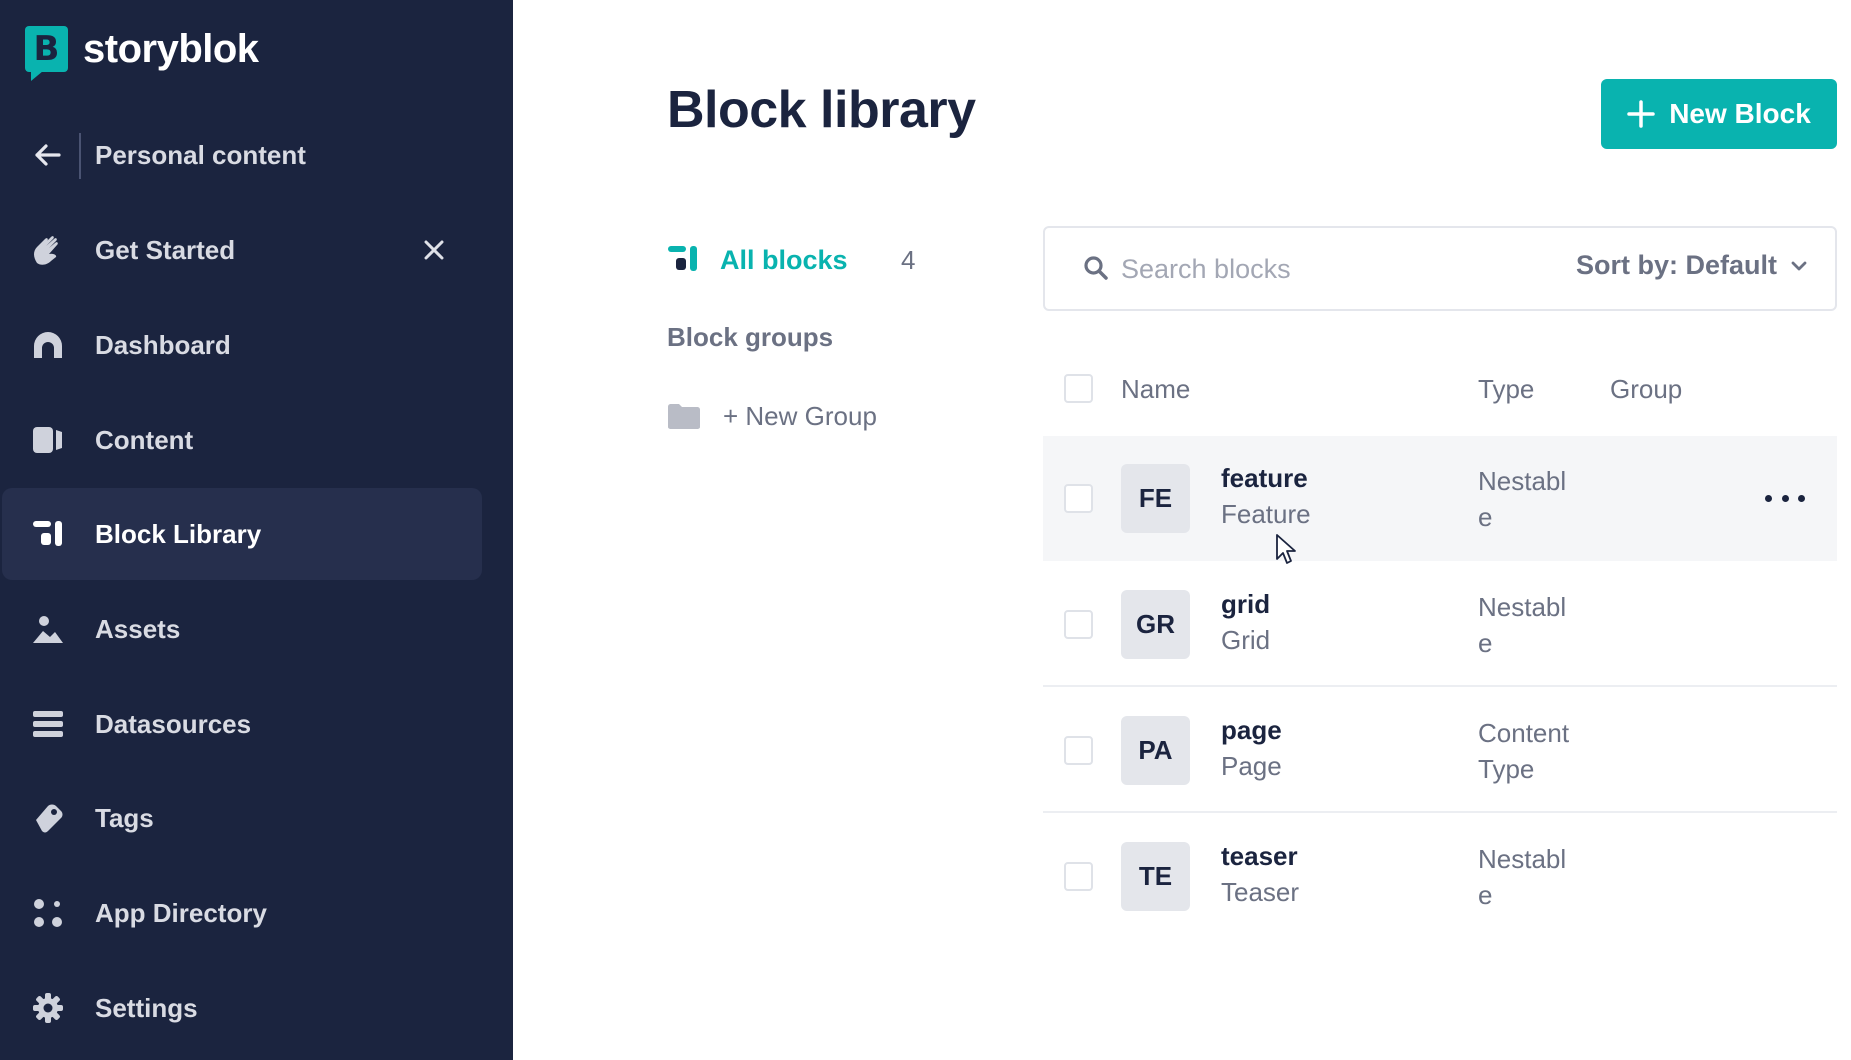 Image resolution: width=1851 pixels, height=1060 pixels. I want to click on sort-dropdown: Sort by: Default, so click(1691, 265).